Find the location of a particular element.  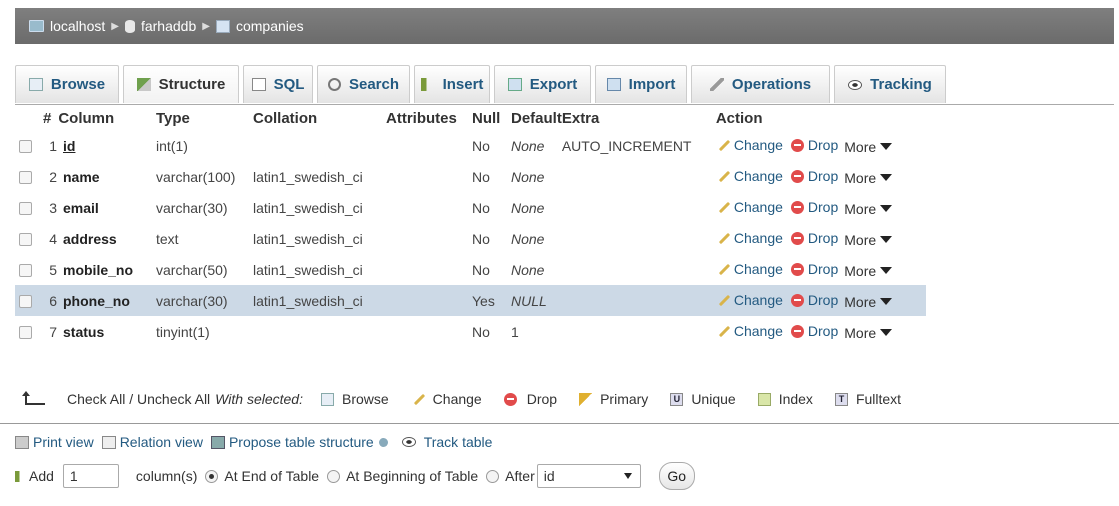

after-radio is located at coordinates (493, 476).